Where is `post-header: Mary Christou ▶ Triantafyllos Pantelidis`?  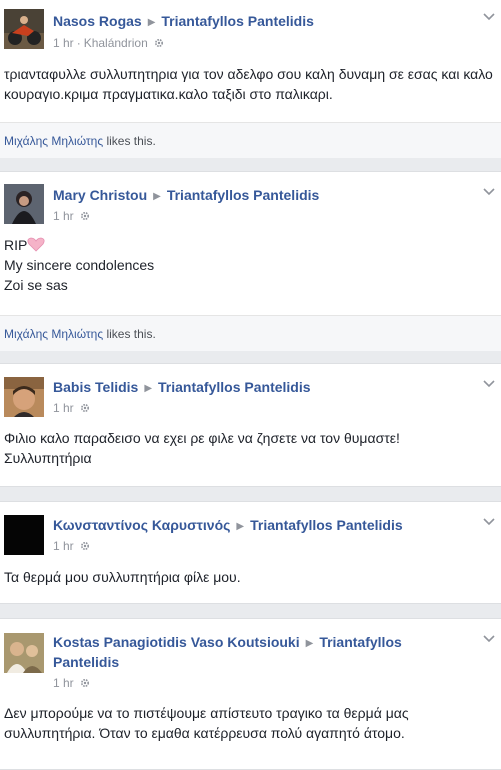 post-header: Mary Christou ▶ Triantafyllos Pantelidis is located at coordinates (264, 196).